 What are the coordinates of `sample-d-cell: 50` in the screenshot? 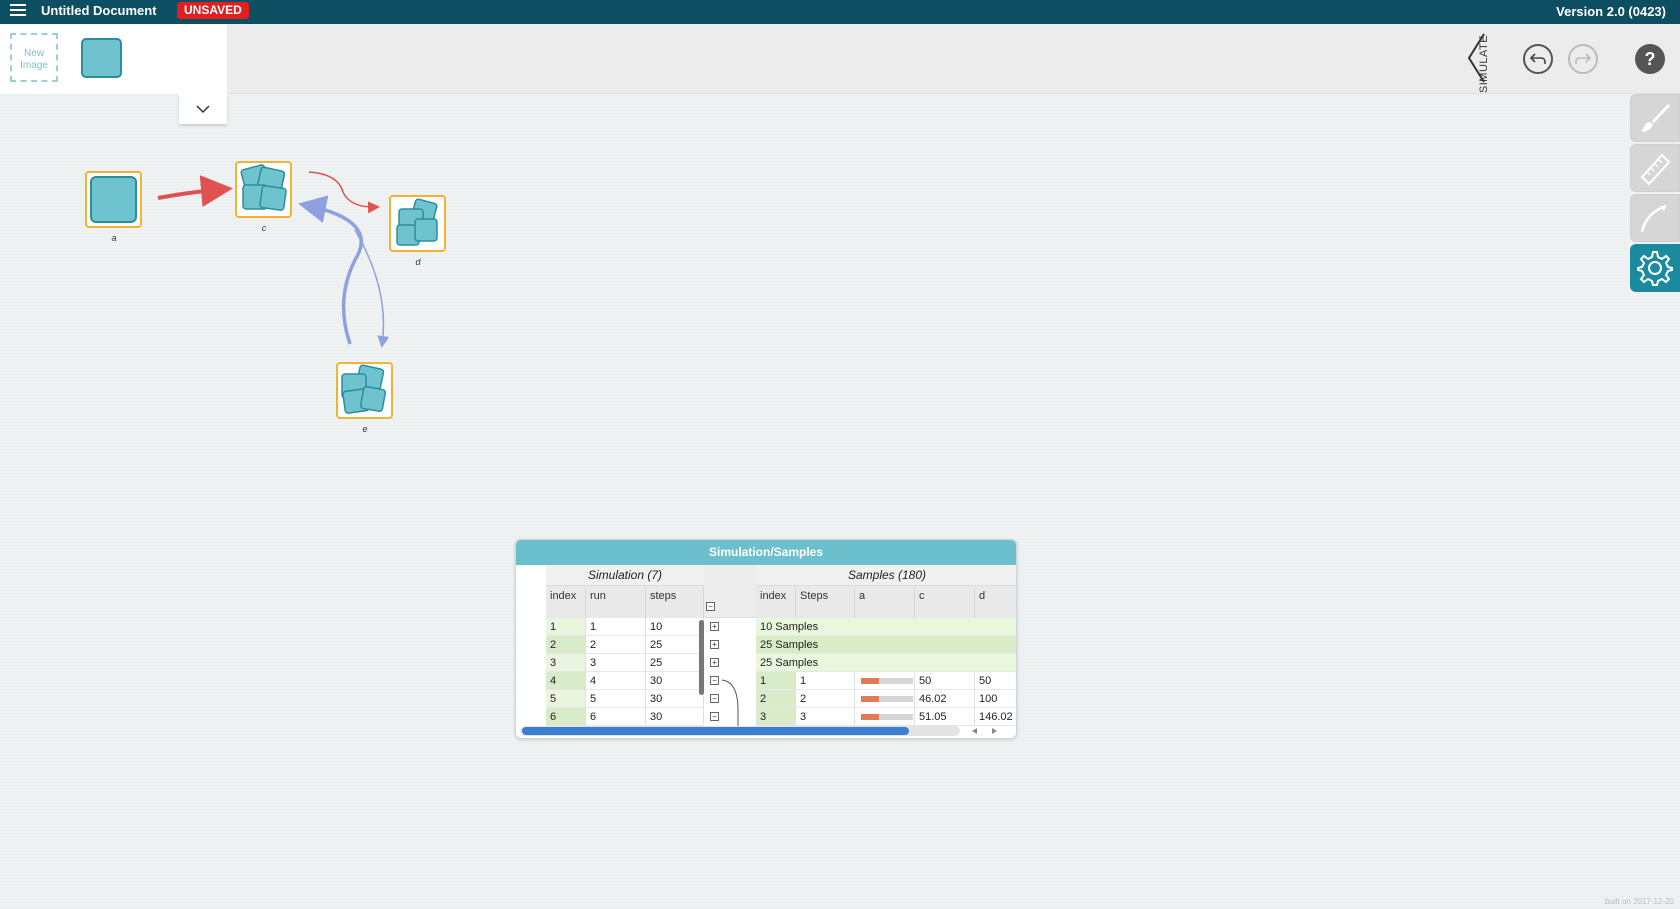 It's located at (995, 681).